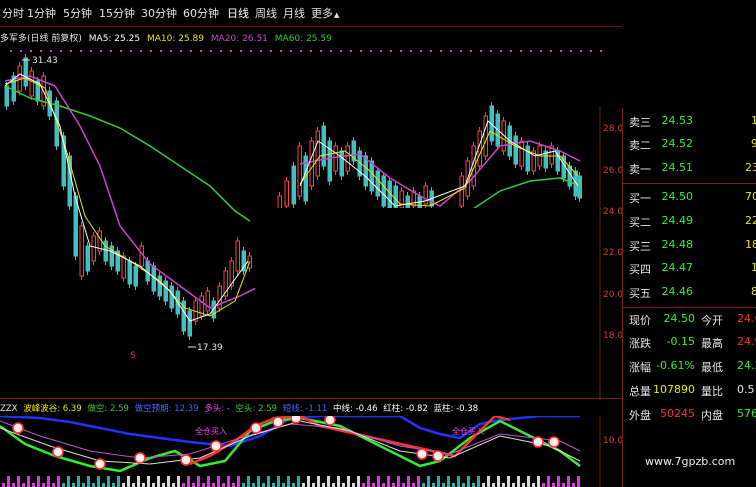 This screenshot has height=487, width=756. What do you see at coordinates (677, 244) in the screenshot?
I see `bid-price: 24.48` at bounding box center [677, 244].